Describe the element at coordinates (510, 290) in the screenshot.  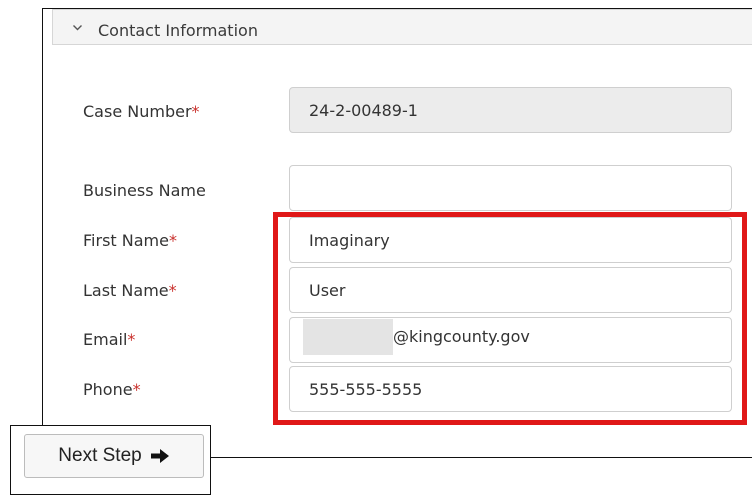
I see `last-name-field` at that location.